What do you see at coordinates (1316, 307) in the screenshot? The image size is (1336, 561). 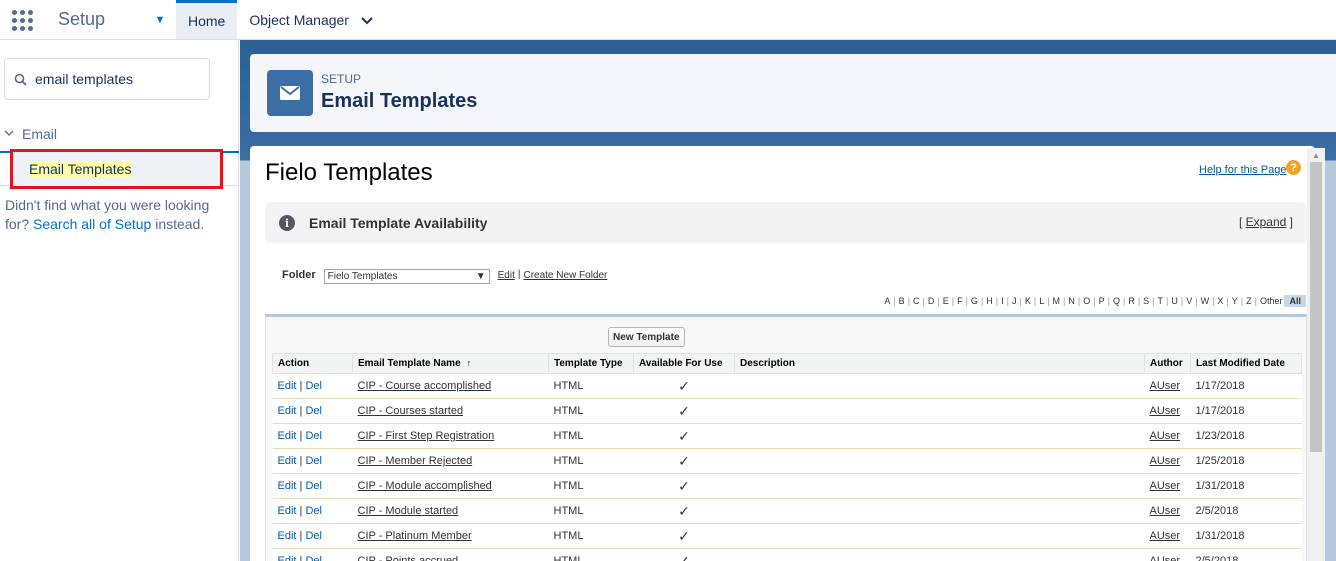 I see `scrollbar-thumb` at bounding box center [1316, 307].